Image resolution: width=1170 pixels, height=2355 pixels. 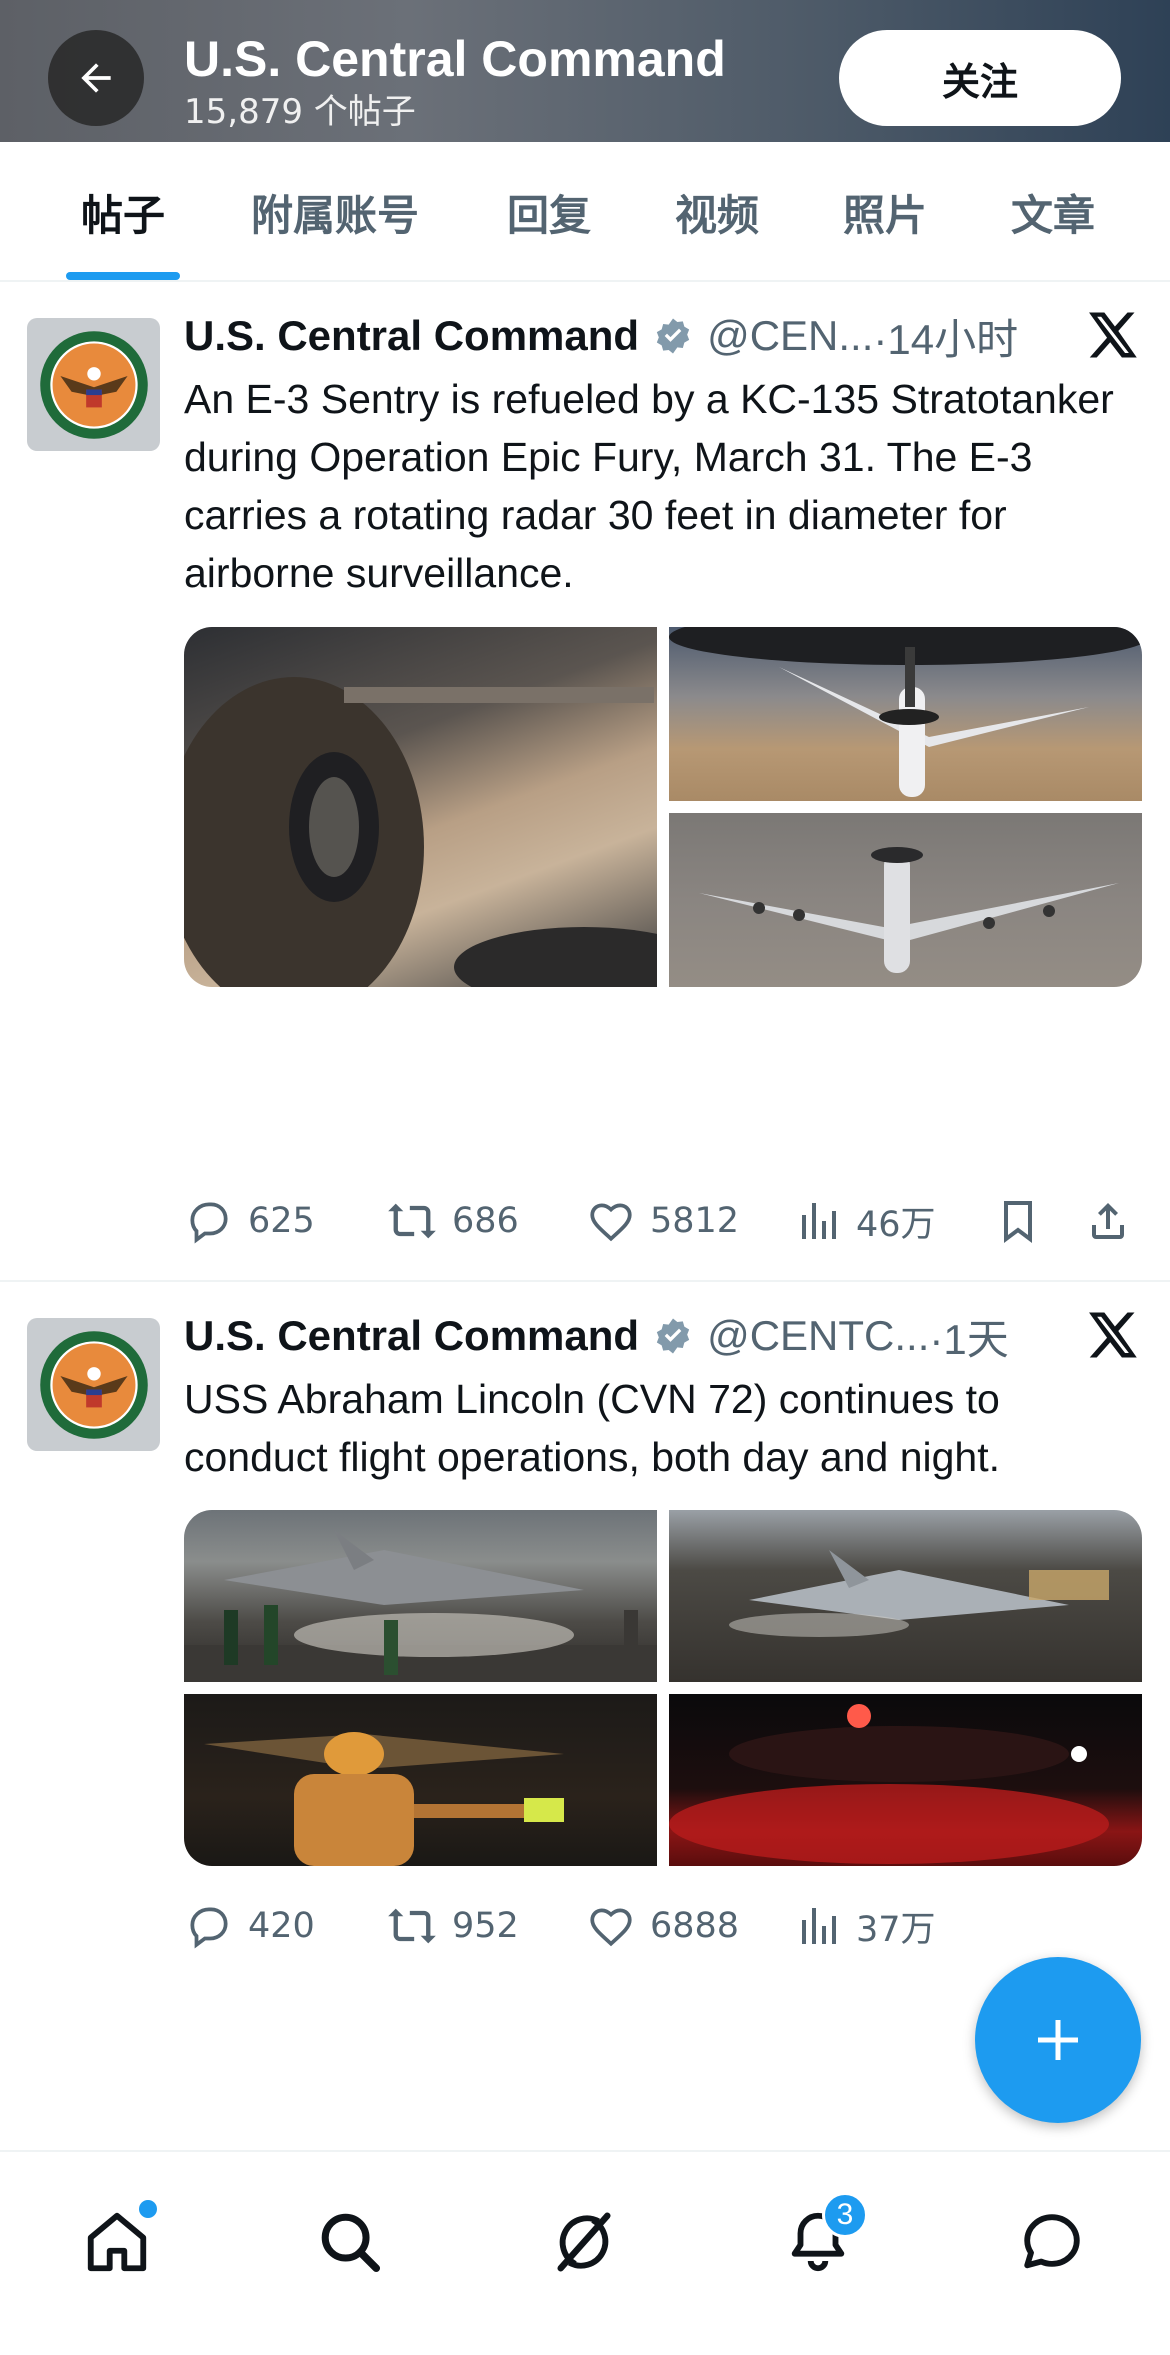 I want to click on views-count: 37万, so click(x=896, y=1929).